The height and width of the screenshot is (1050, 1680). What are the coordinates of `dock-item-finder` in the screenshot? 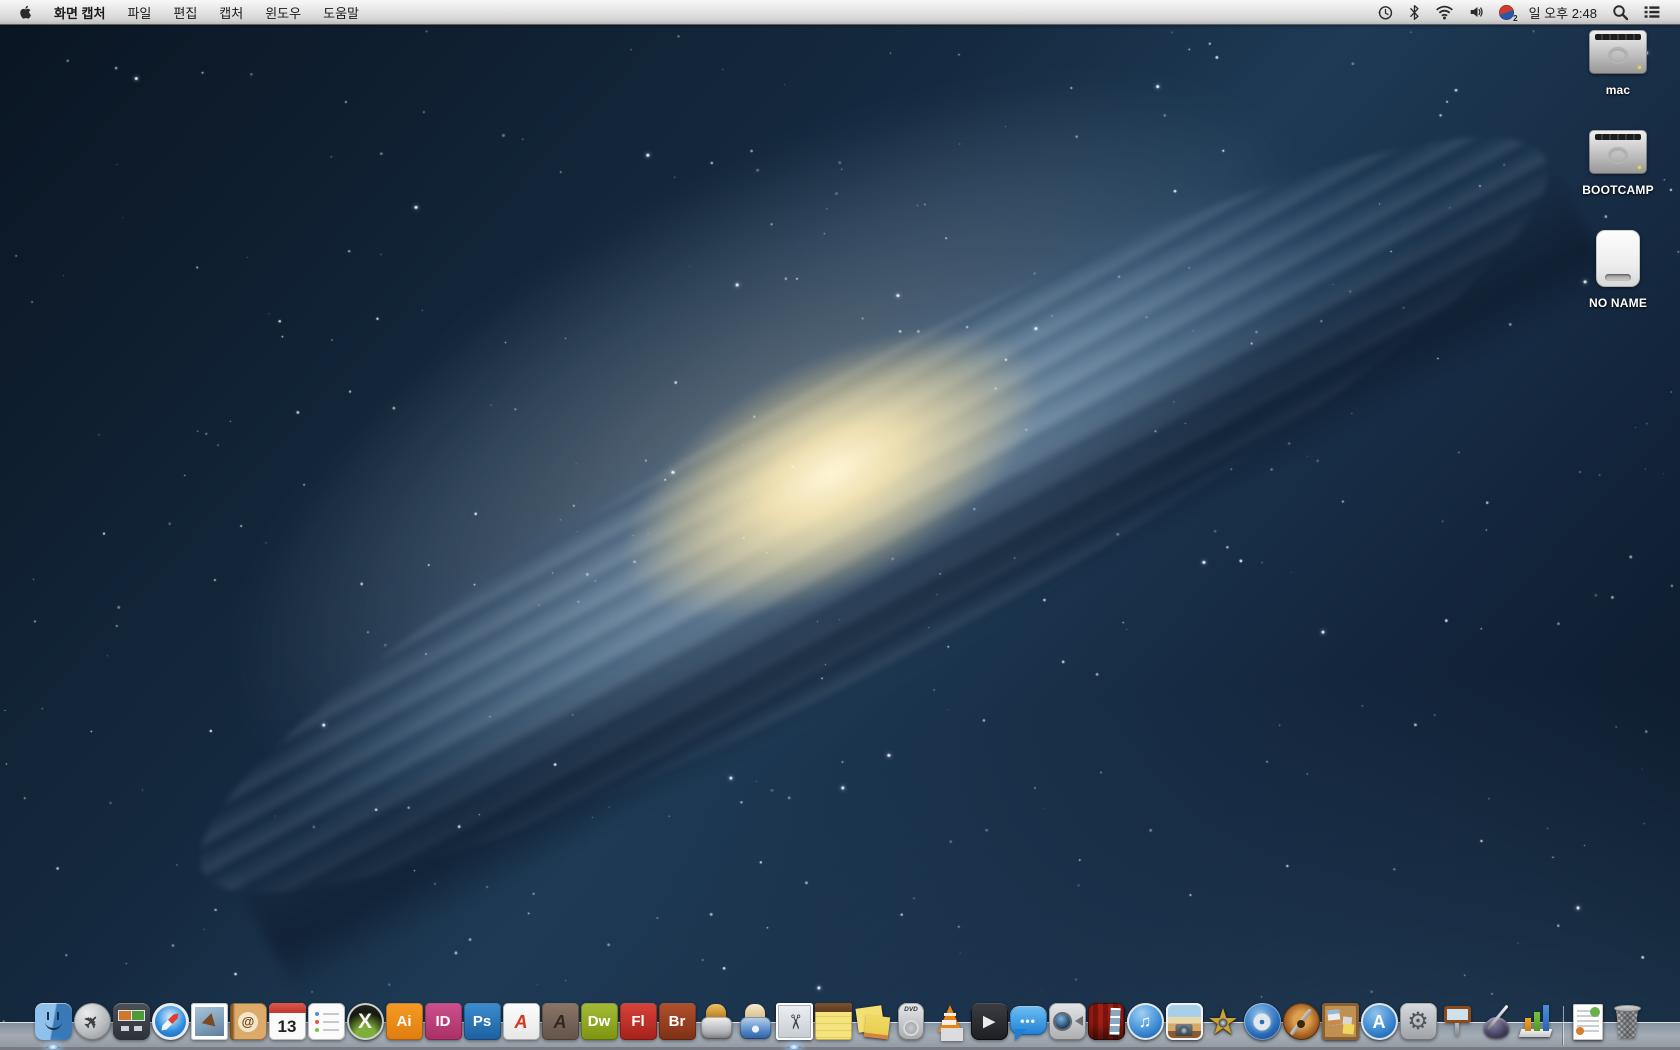 It's located at (53, 1019).